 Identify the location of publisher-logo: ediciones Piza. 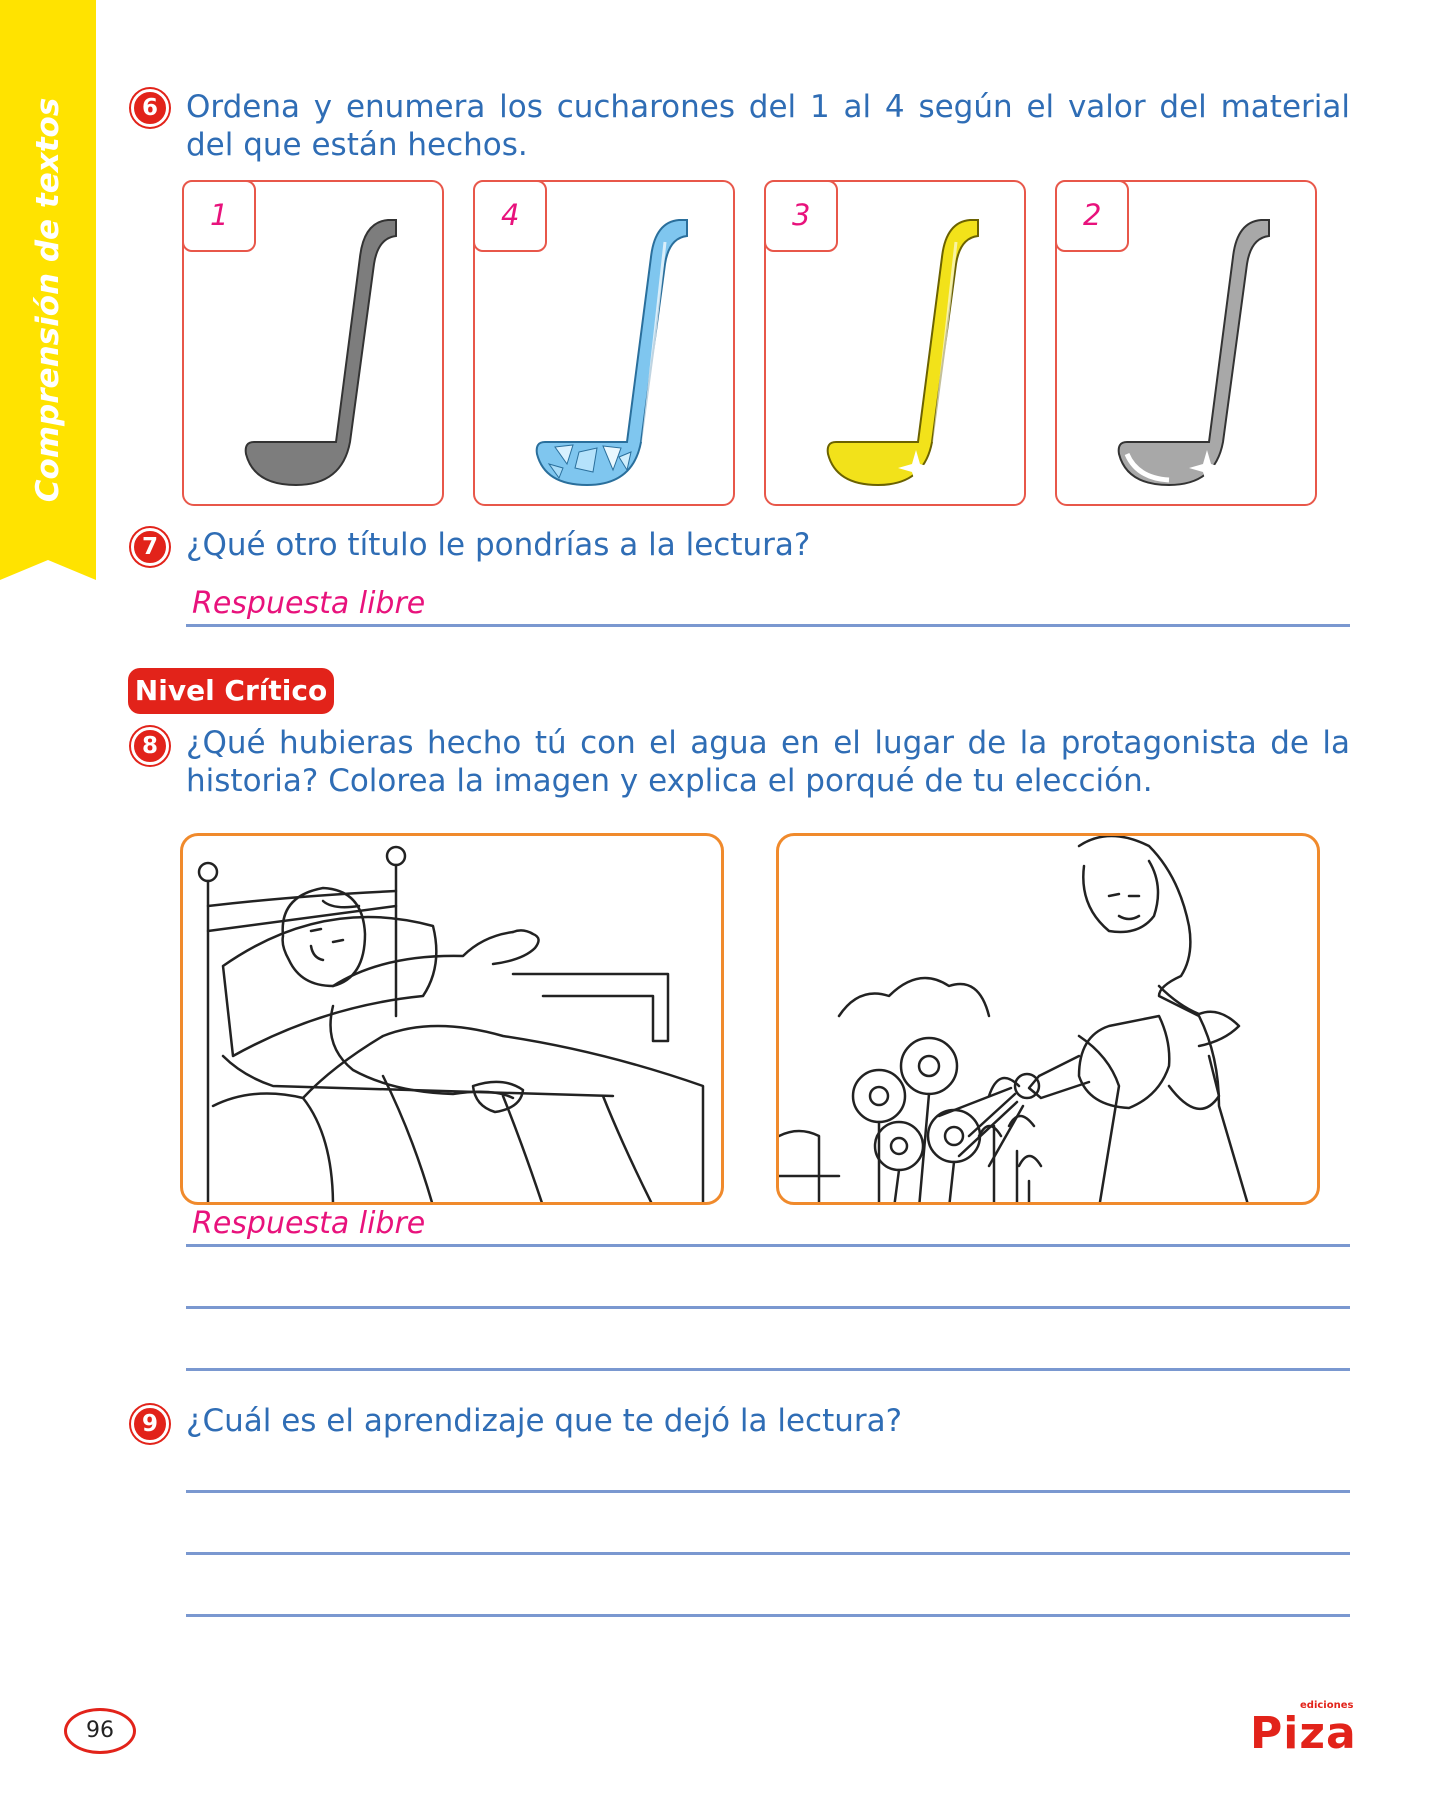
(1303, 1729).